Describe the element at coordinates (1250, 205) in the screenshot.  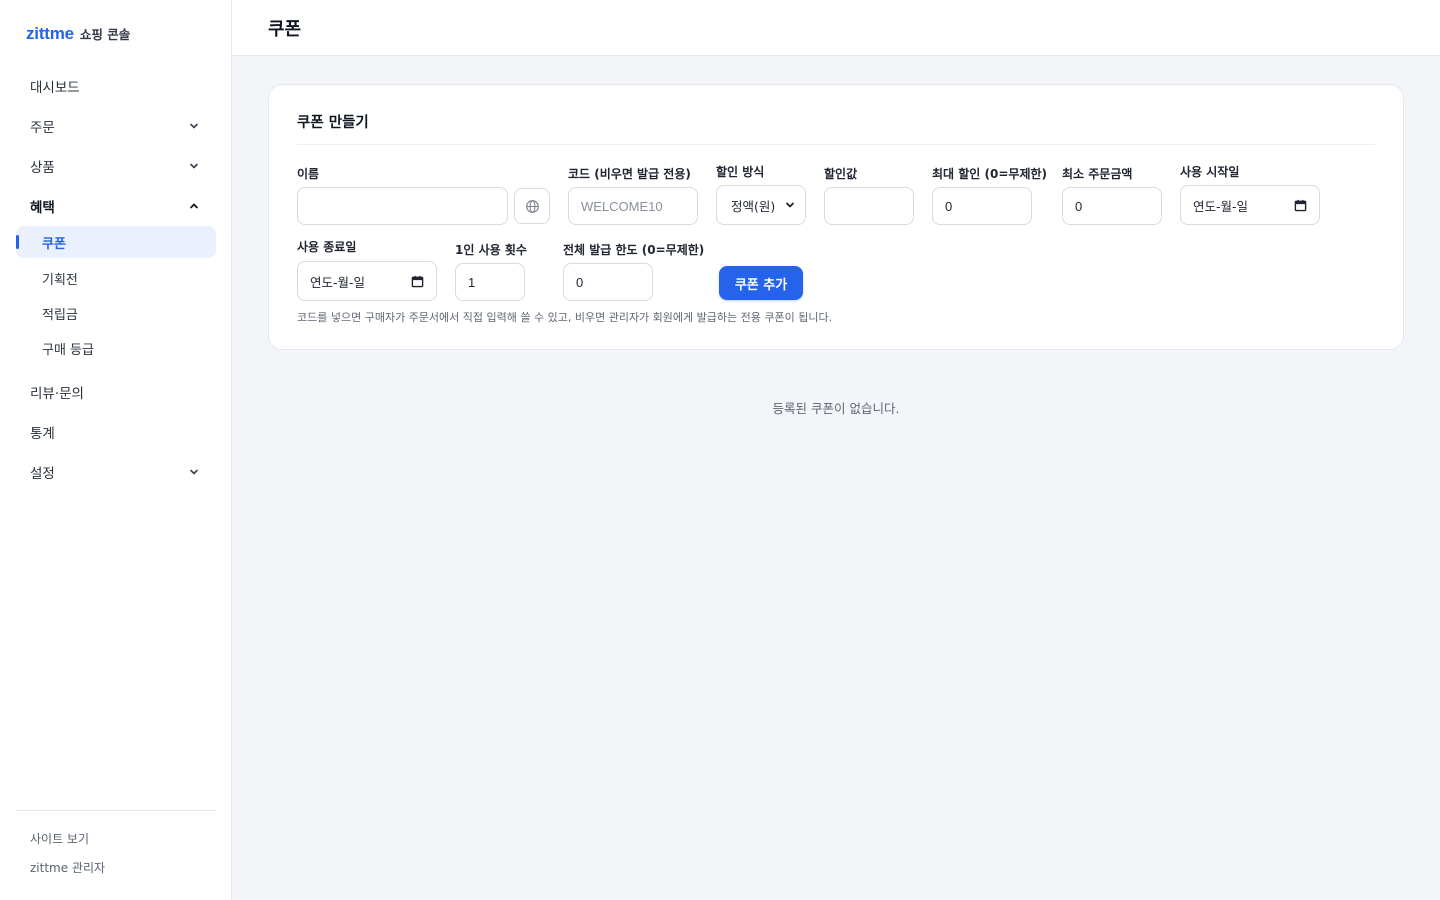
I see `start-date-input: 연도-월-일` at that location.